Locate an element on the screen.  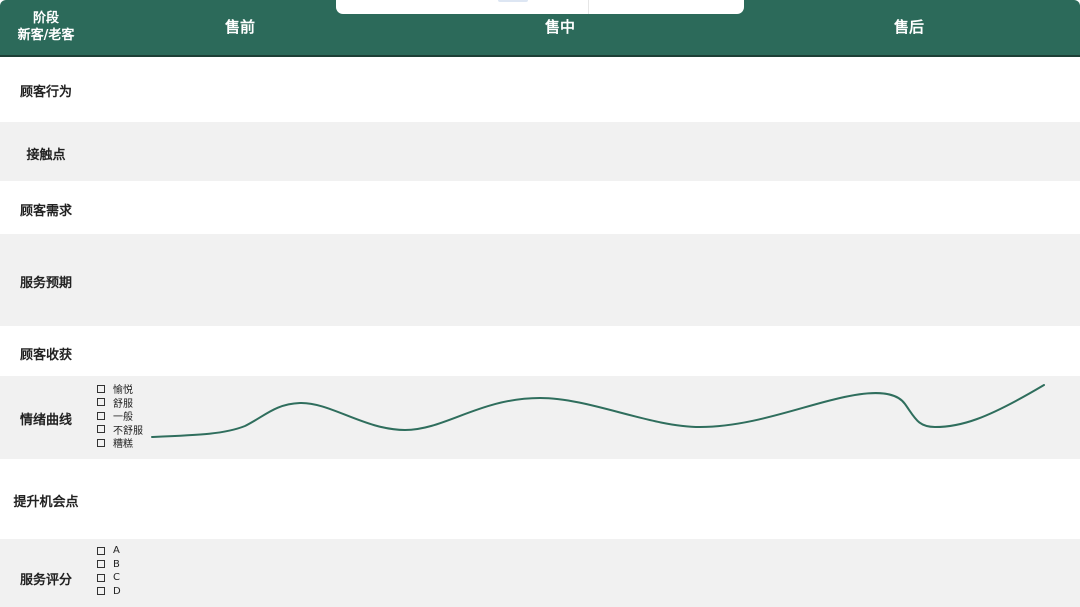
emotion-curve-line is located at coordinates (598, 411).